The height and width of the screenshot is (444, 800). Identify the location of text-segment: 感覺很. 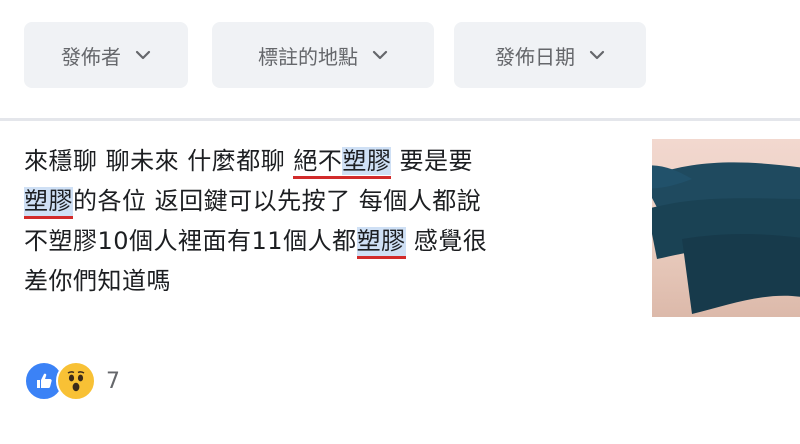
(446, 241).